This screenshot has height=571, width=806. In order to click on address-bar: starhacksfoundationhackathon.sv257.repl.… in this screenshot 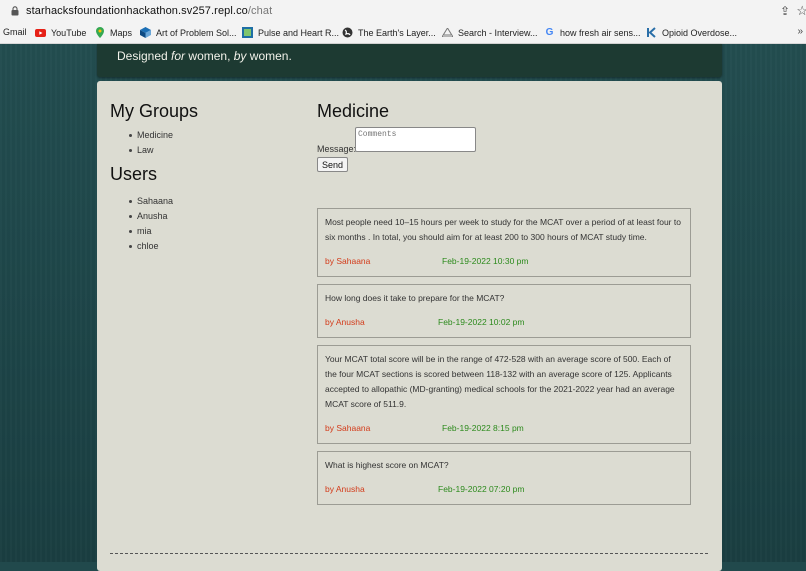, I will do `click(403, 11)`.